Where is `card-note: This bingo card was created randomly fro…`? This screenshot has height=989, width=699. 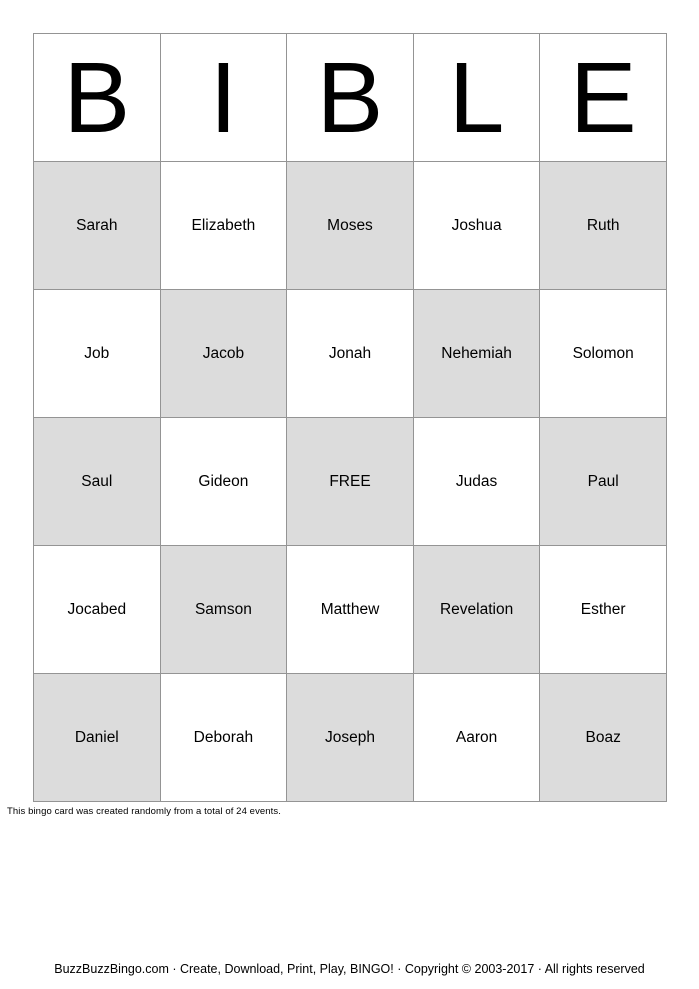 card-note: This bingo card was created randomly fro… is located at coordinates (144, 811).